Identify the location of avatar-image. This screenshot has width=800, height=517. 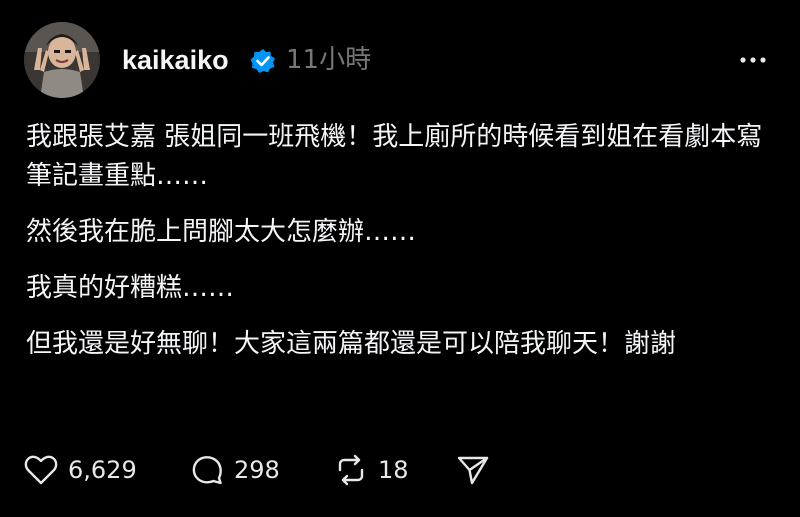
(62, 60).